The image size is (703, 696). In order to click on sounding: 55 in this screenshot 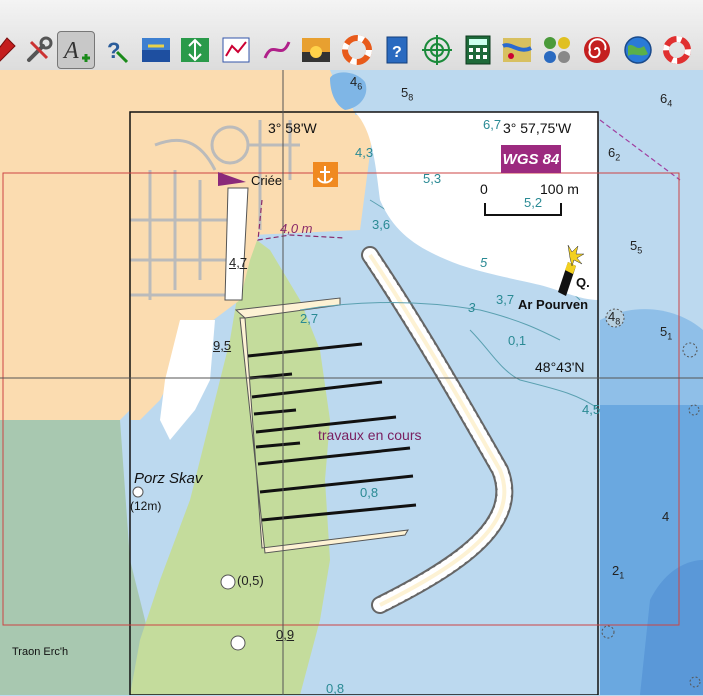, I will do `click(636, 247)`.